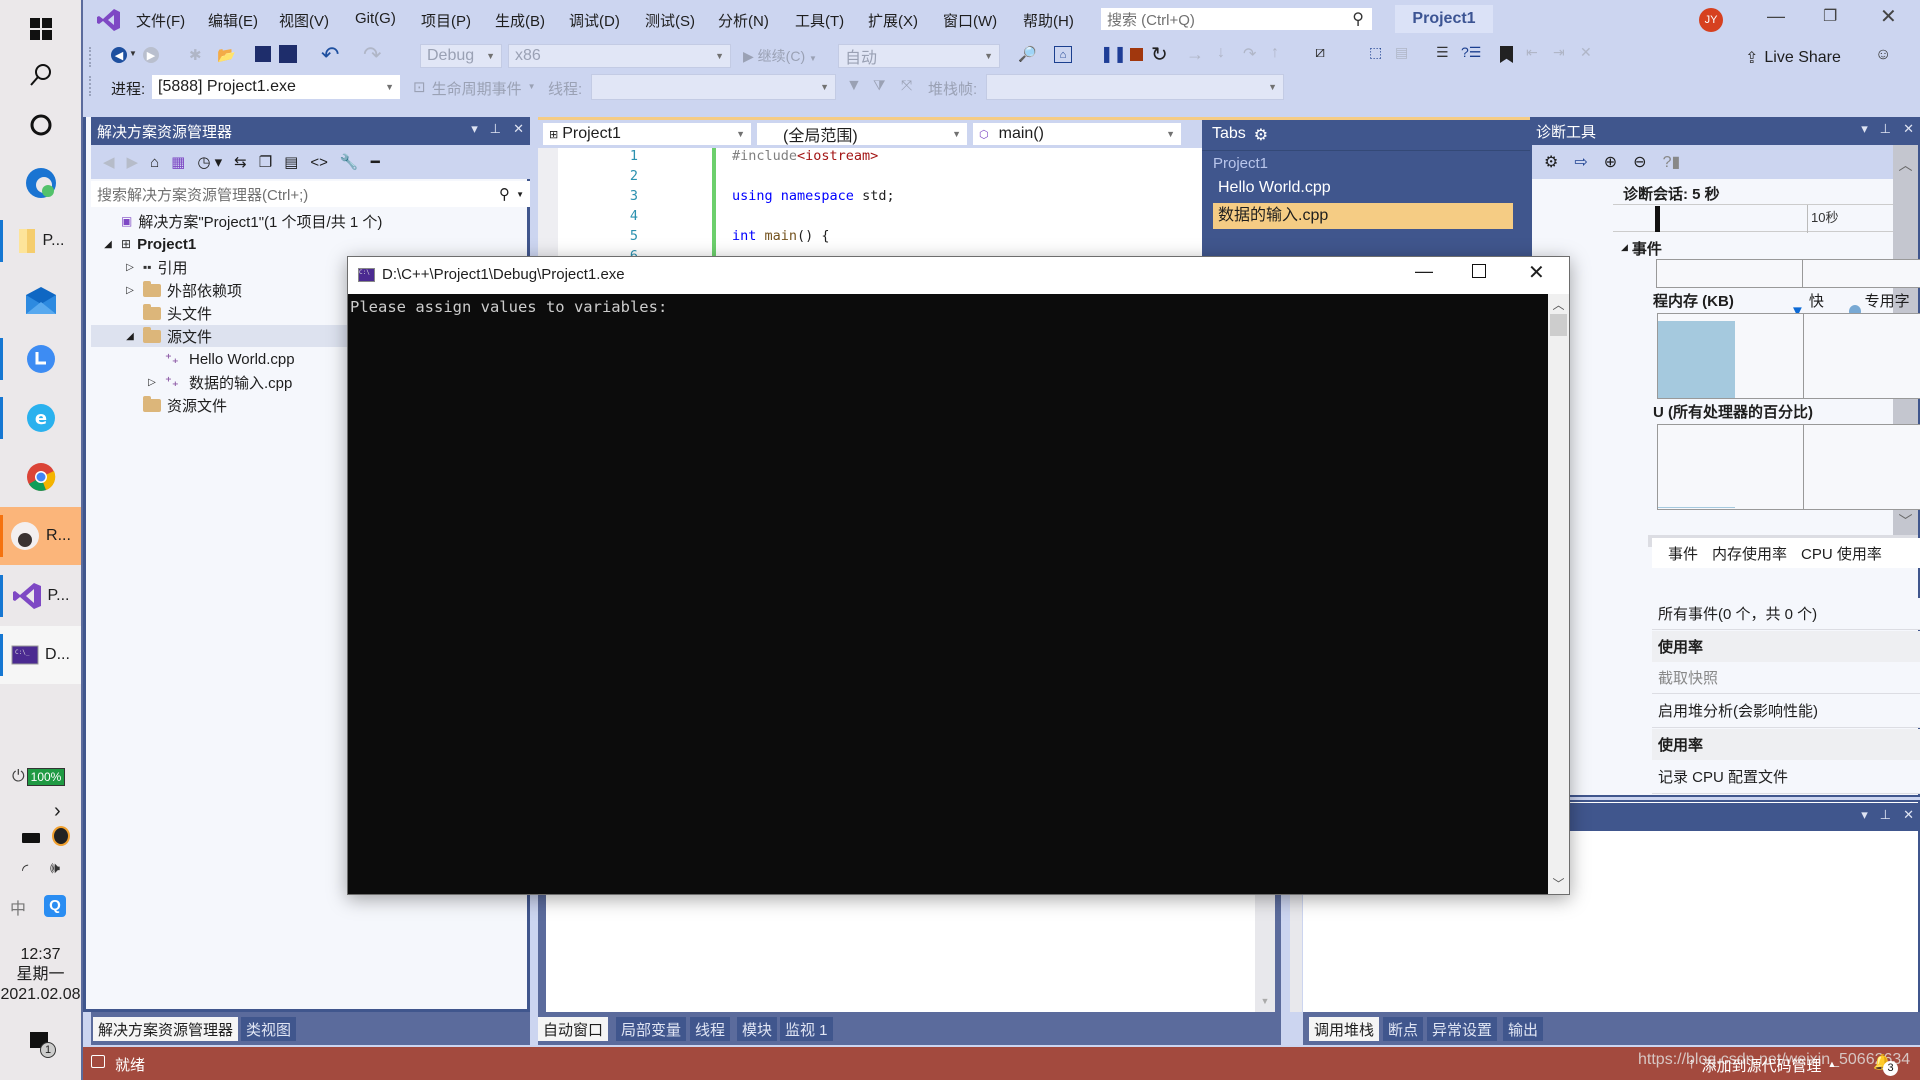 The width and height of the screenshot is (1920, 1080). What do you see at coordinates (757, 1029) in the screenshot?
I see `panel-tab: 模块` at bounding box center [757, 1029].